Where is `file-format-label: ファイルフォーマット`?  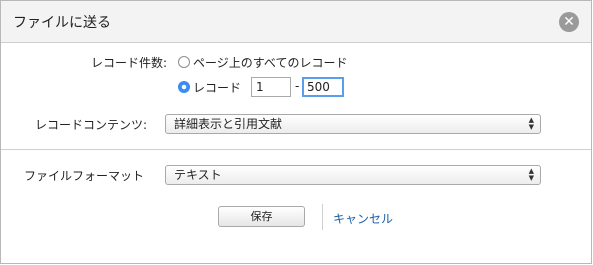 file-format-label: ファイルフォーマット is located at coordinates (84, 176).